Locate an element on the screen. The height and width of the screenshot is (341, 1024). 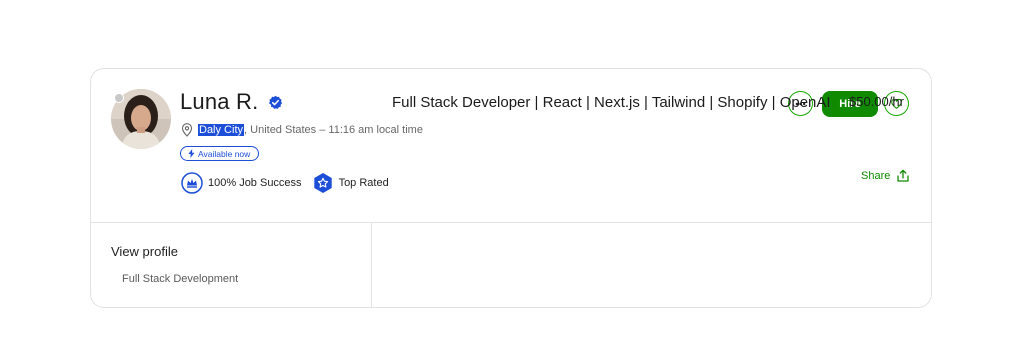
sidebar-item-full-stack-development: Full Stack Development is located at coordinates (180, 279).